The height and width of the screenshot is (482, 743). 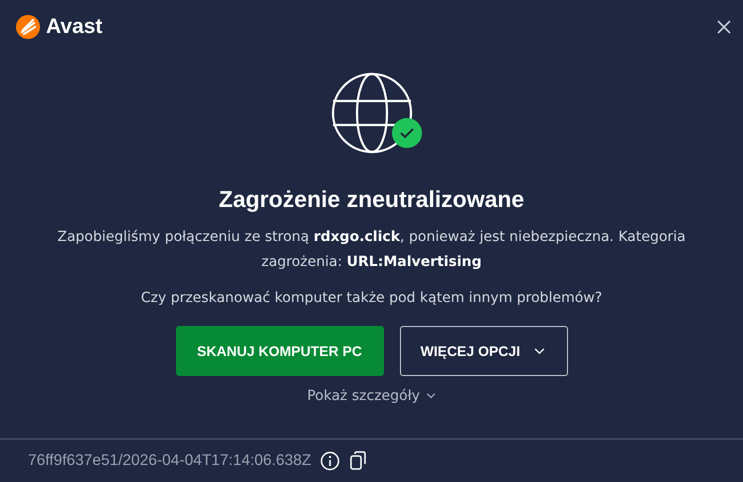 What do you see at coordinates (330, 461) in the screenshot?
I see `info-icon` at bounding box center [330, 461].